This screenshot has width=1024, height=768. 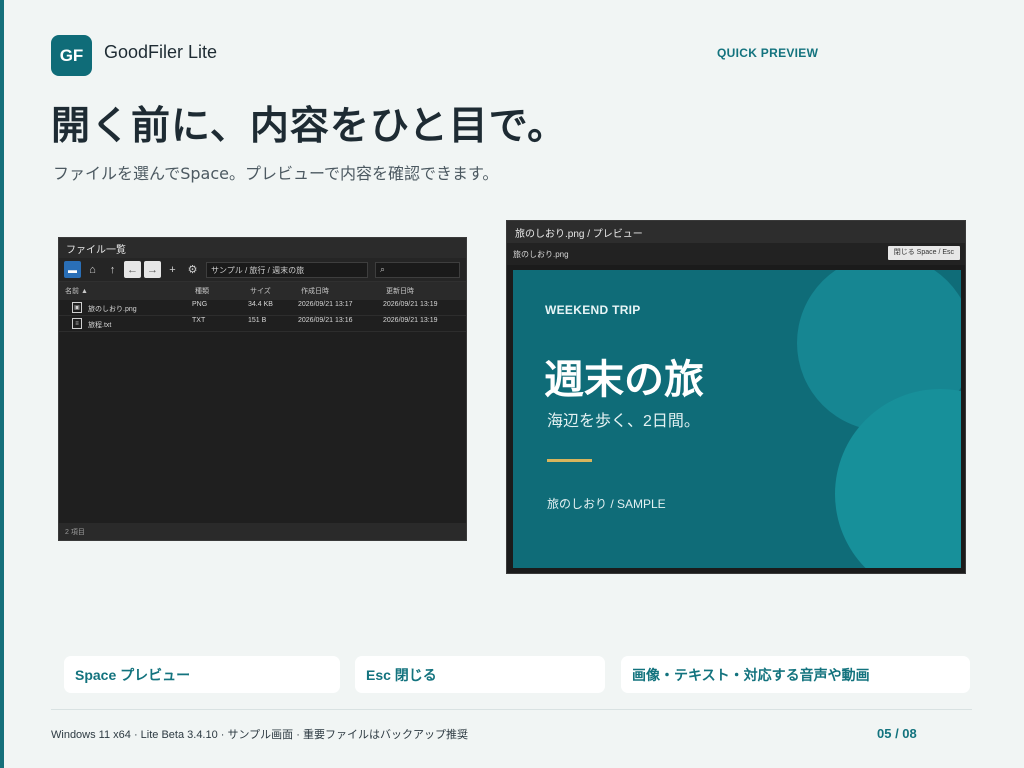 I want to click on slide-subtitle: 海辺を歩く、2日間。, so click(x=623, y=421).